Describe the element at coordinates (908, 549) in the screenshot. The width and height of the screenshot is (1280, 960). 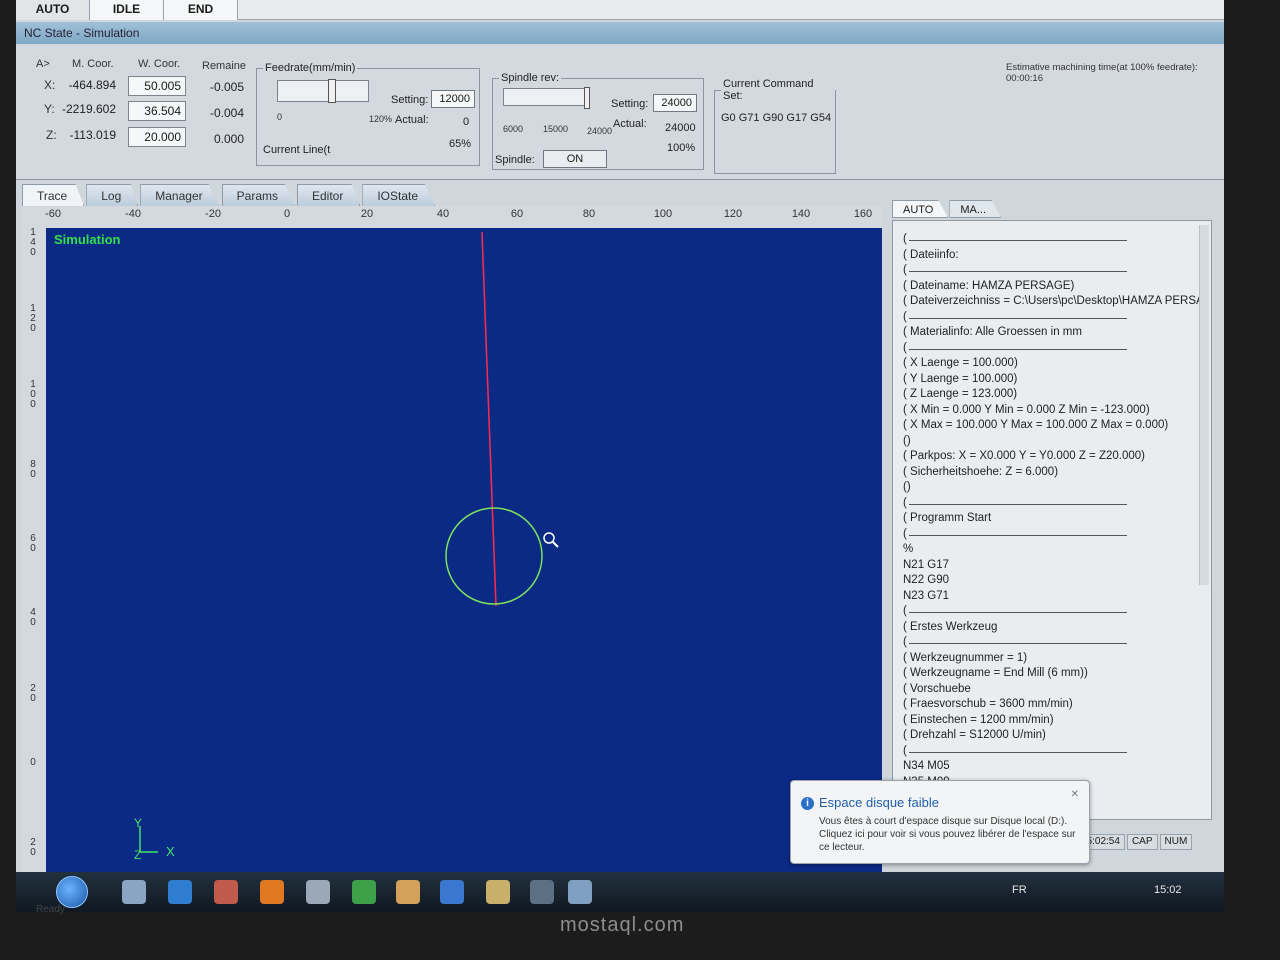
I see `program-line: %` at that location.